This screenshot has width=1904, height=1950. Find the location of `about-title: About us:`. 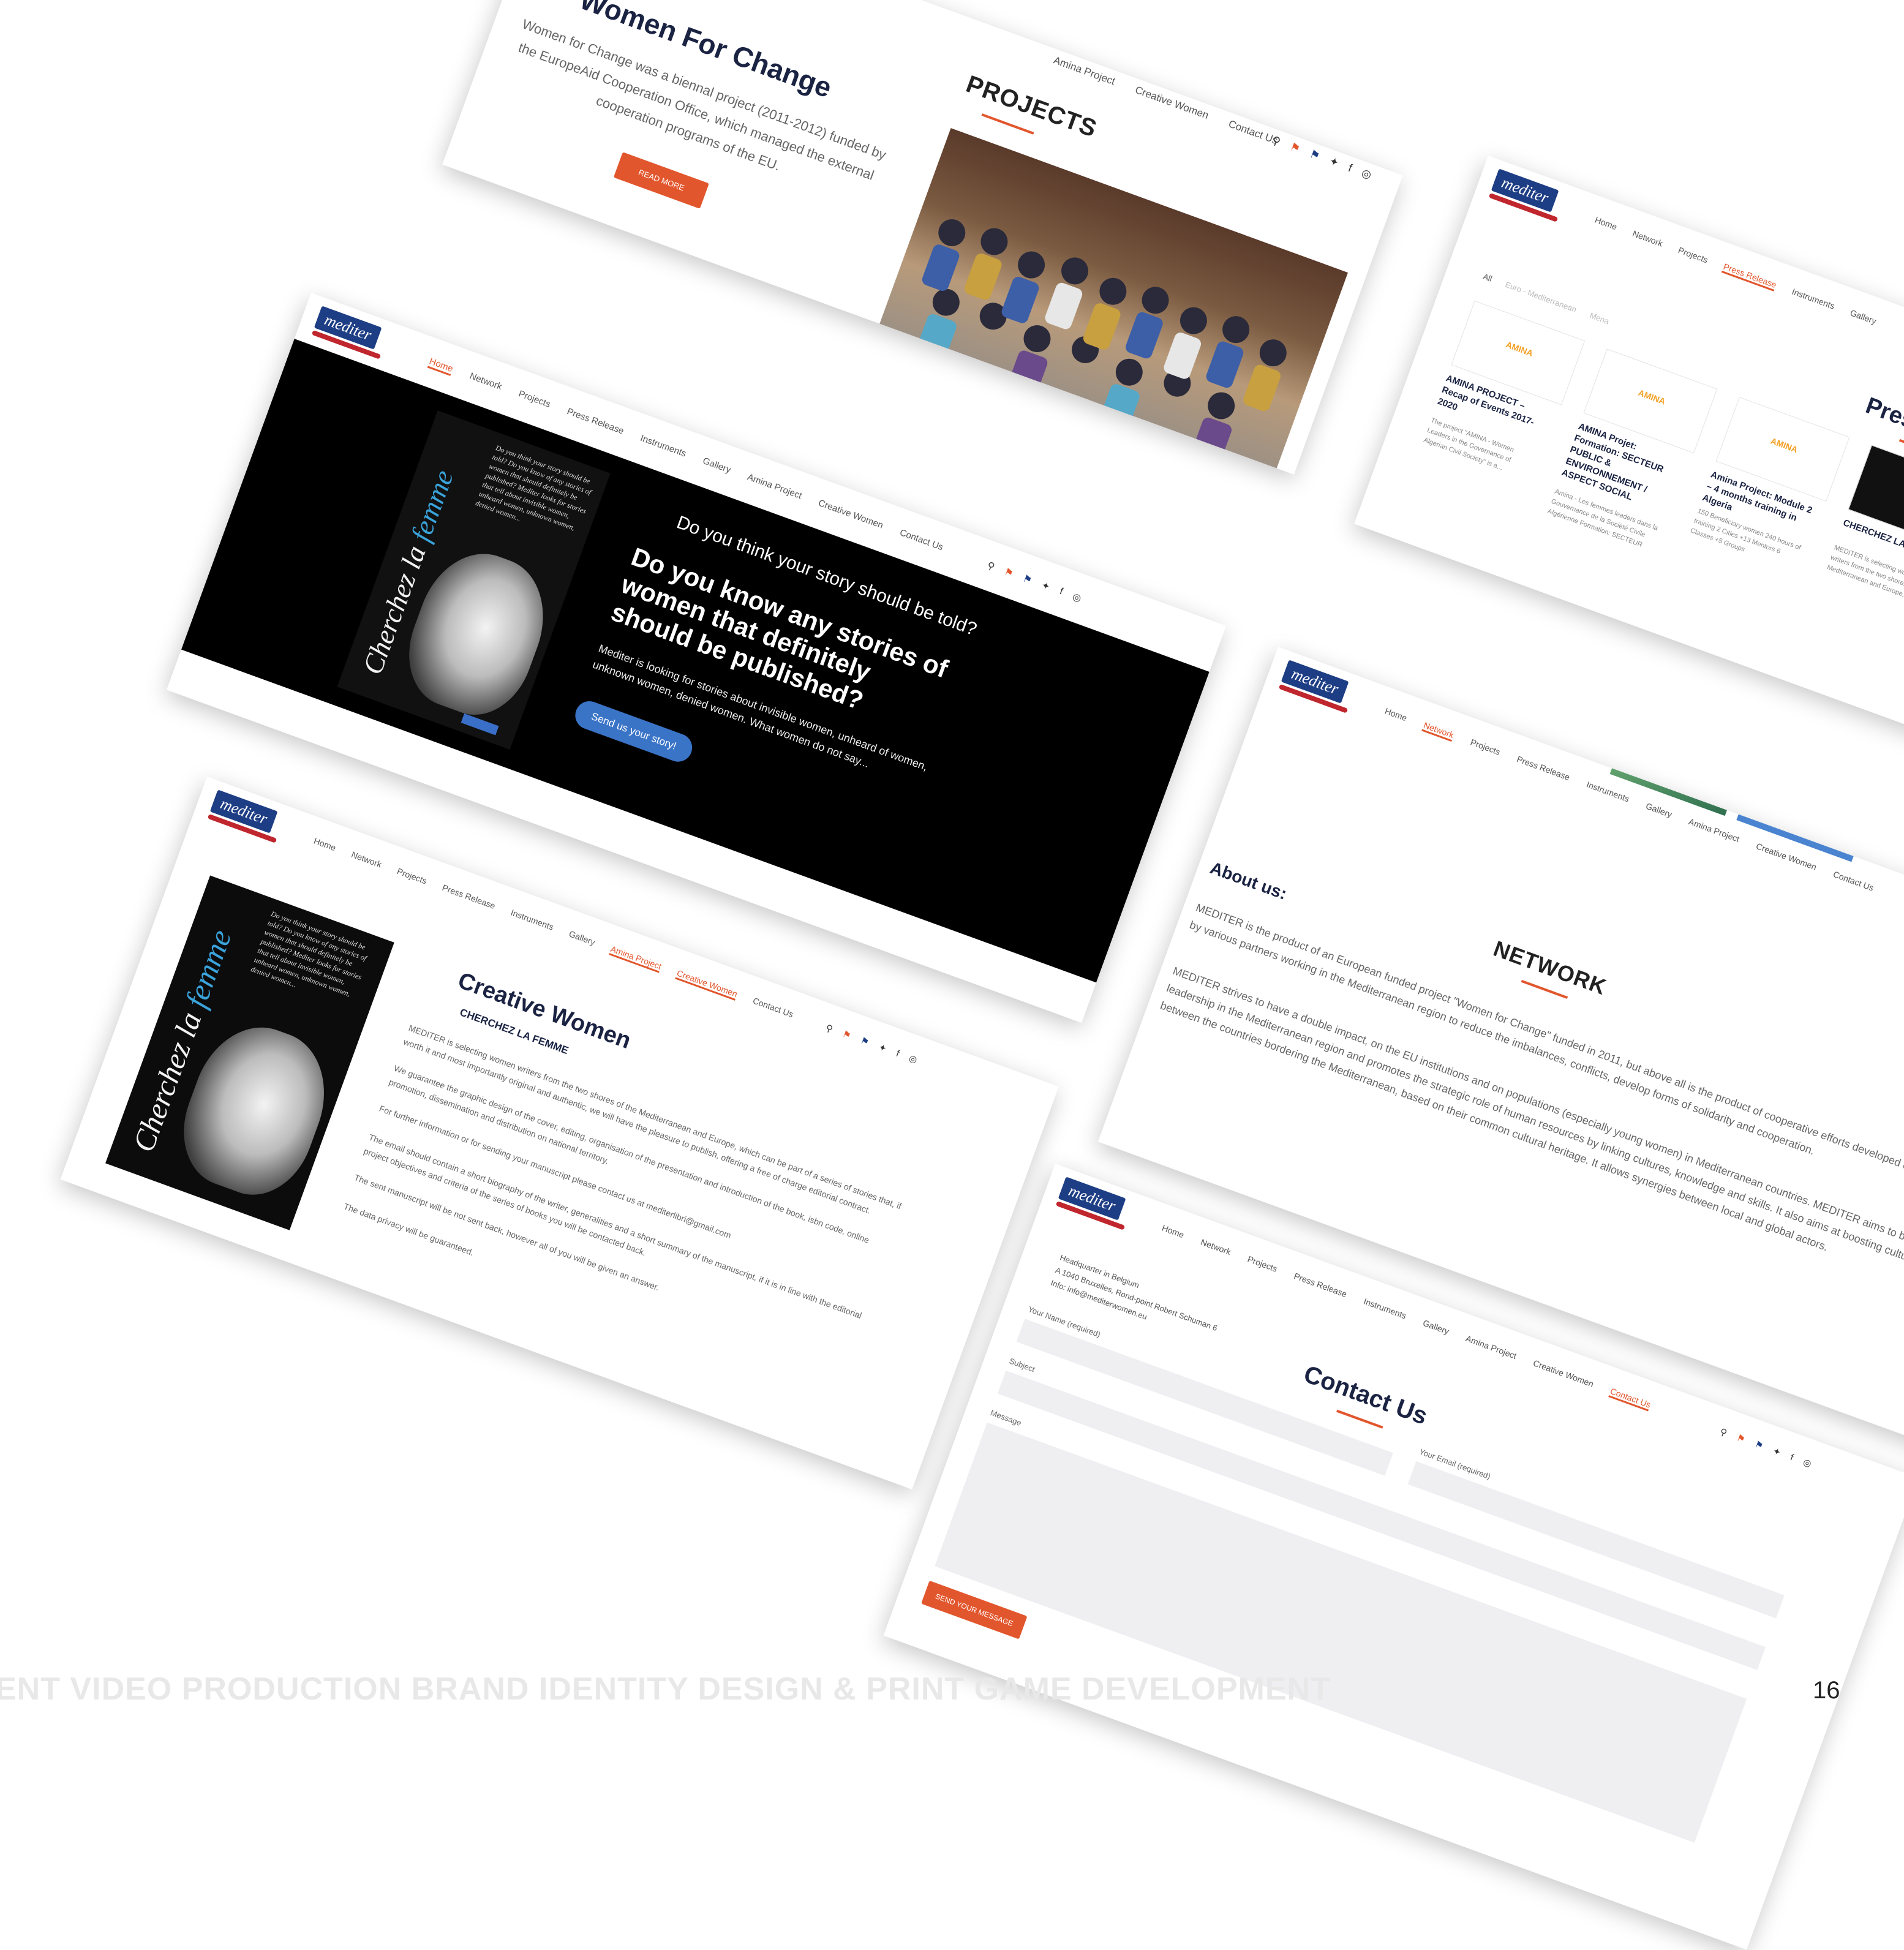

about-title: About us: is located at coordinates (1249, 880).